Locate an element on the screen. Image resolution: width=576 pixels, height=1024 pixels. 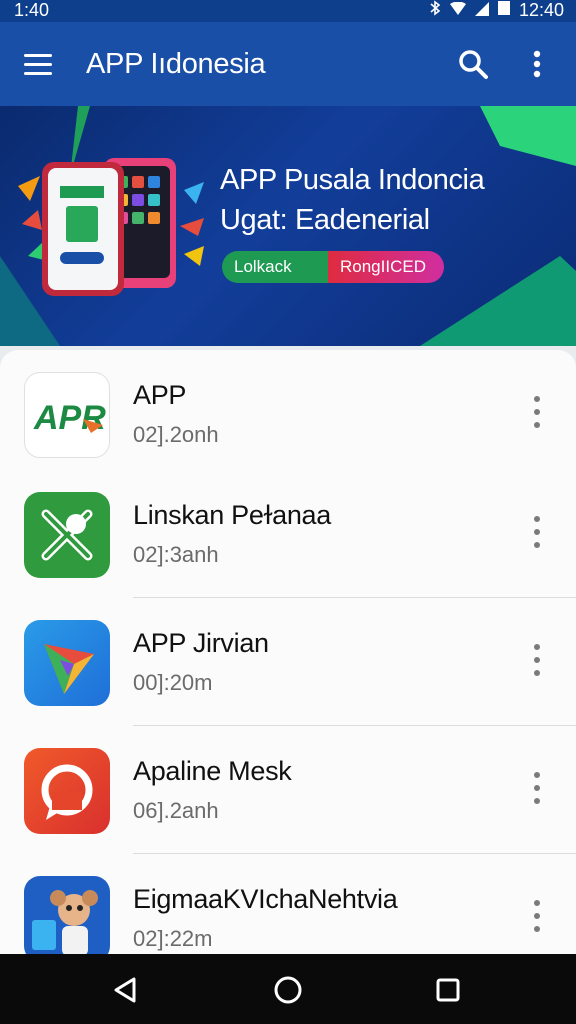
banner-button-secondary: RongIICED is located at coordinates (379, 267).